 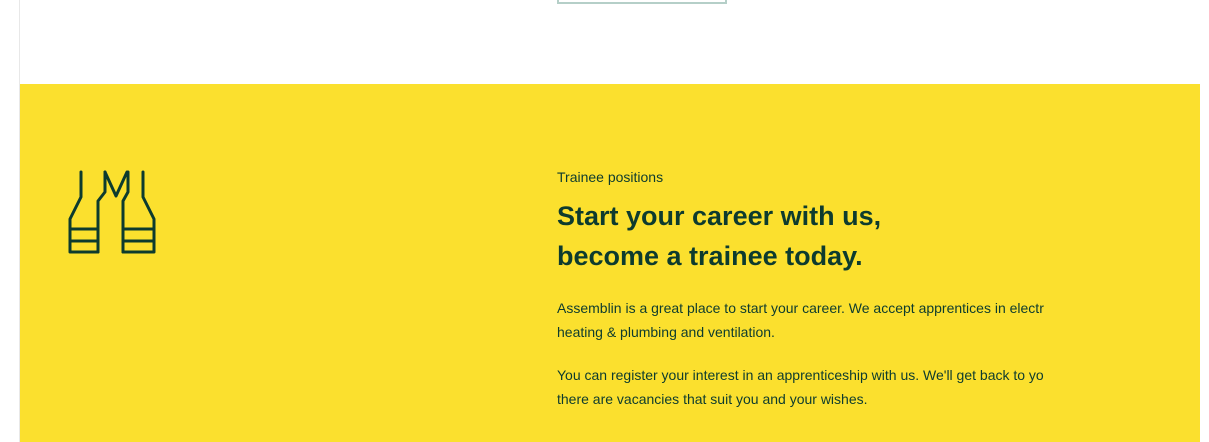 I want to click on headline-line-1: Start your career with us,, so click(x=719, y=216).